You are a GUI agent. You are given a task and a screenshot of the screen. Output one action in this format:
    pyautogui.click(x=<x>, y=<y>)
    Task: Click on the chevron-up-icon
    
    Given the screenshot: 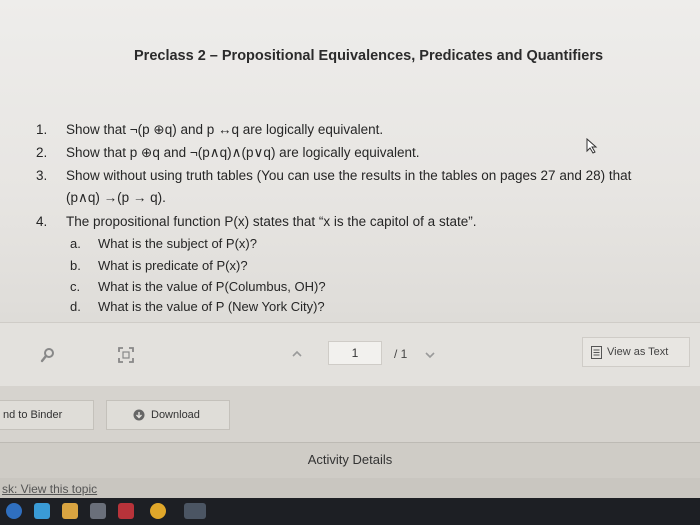 What is the action you would take?
    pyautogui.click(x=297, y=354)
    